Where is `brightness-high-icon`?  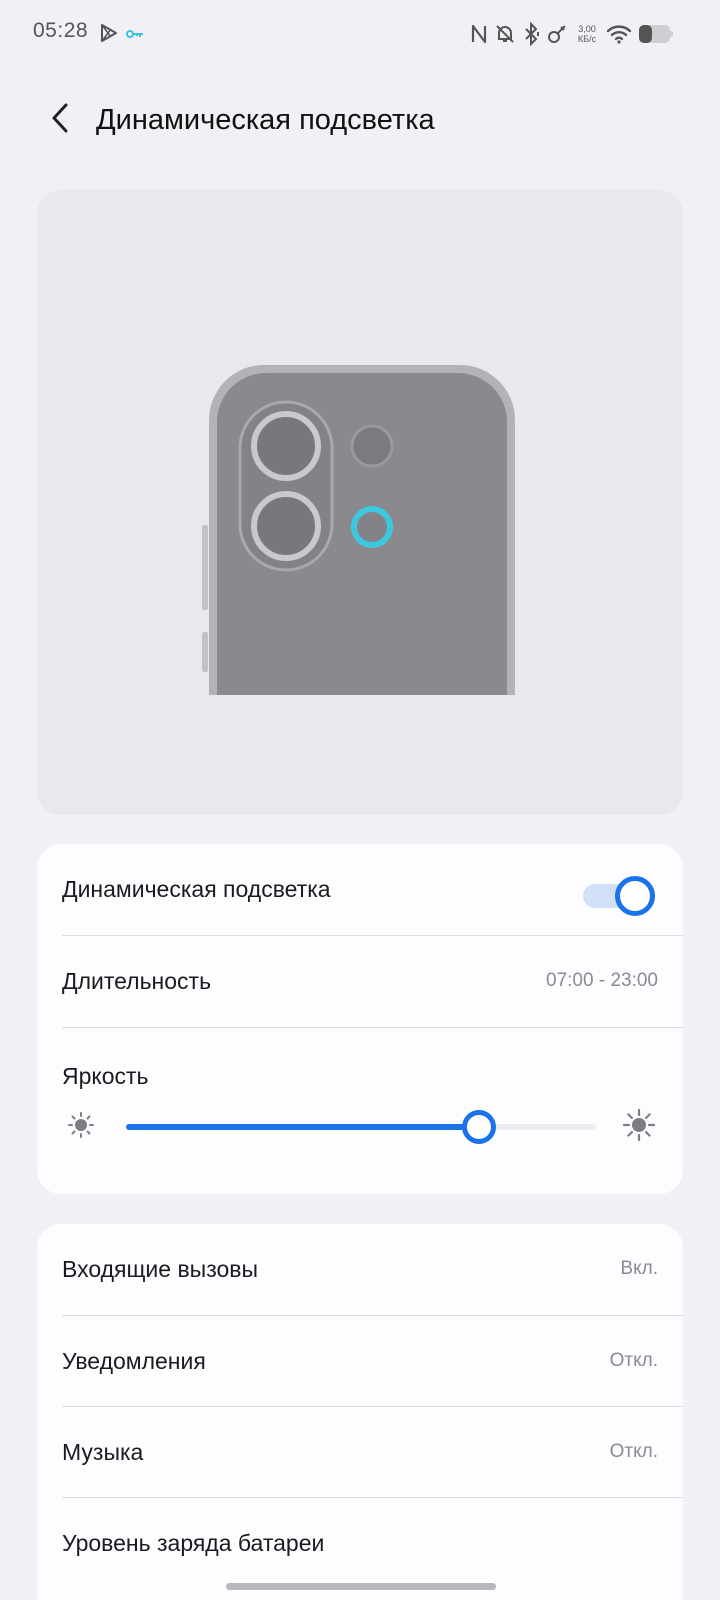
brightness-high-icon is located at coordinates (639, 1127).